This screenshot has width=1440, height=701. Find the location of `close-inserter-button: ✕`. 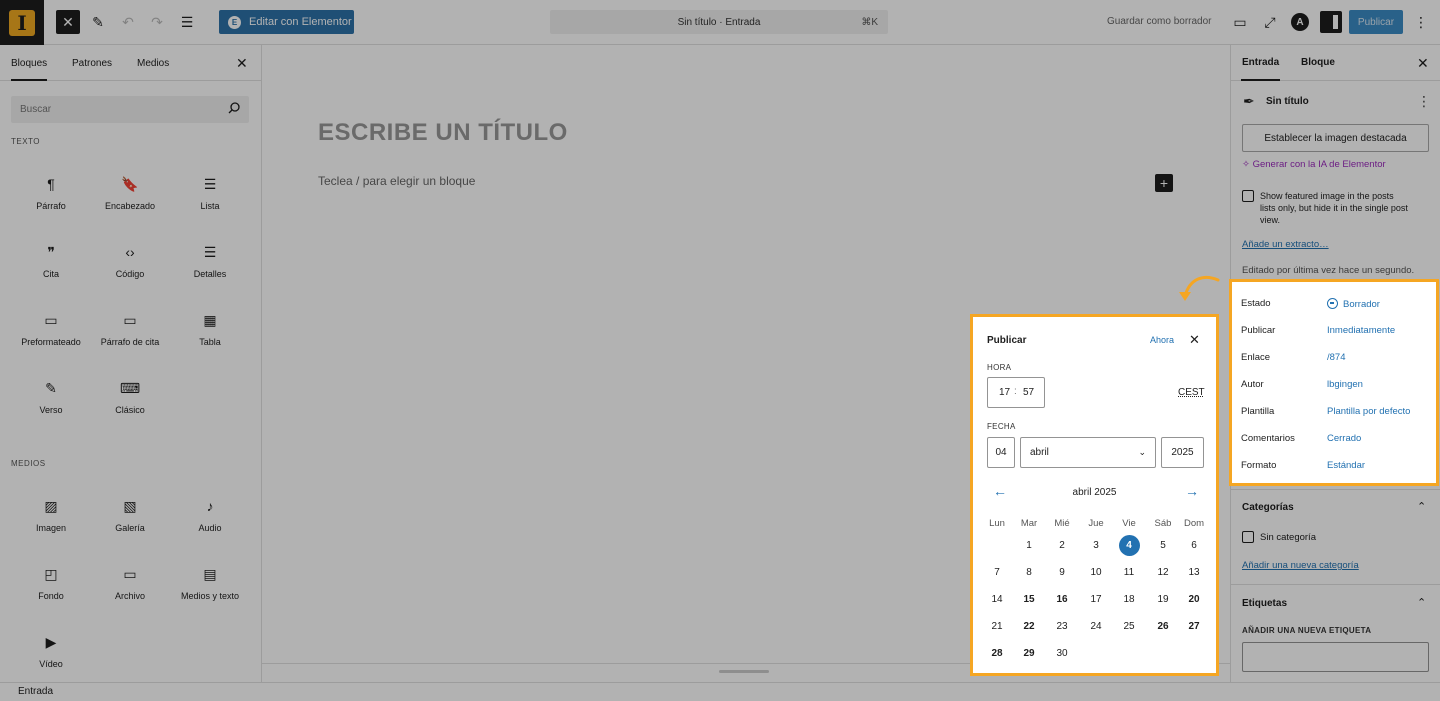

close-inserter-button: ✕ is located at coordinates (68, 22).